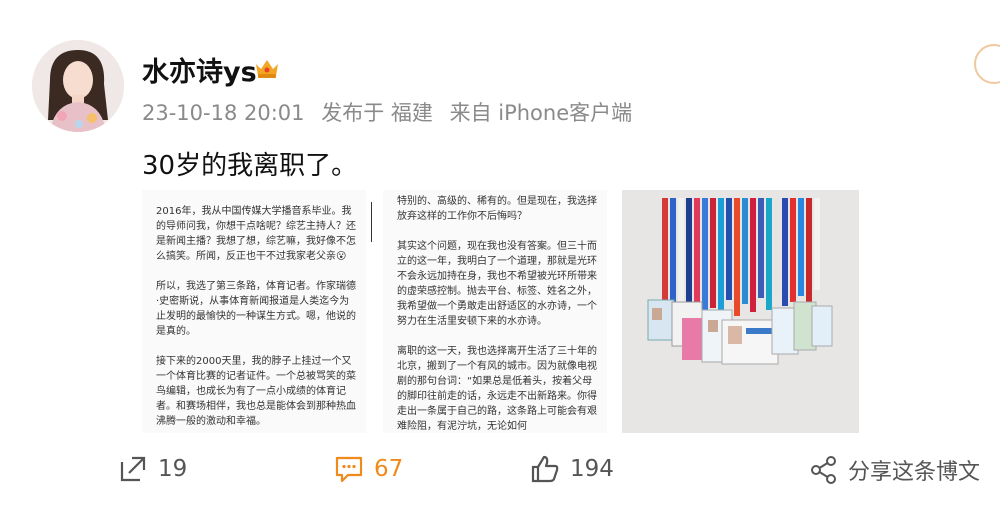 Image resolution: width=1000 pixels, height=517 pixels. What do you see at coordinates (78, 86) in the screenshot?
I see `avatar` at bounding box center [78, 86].